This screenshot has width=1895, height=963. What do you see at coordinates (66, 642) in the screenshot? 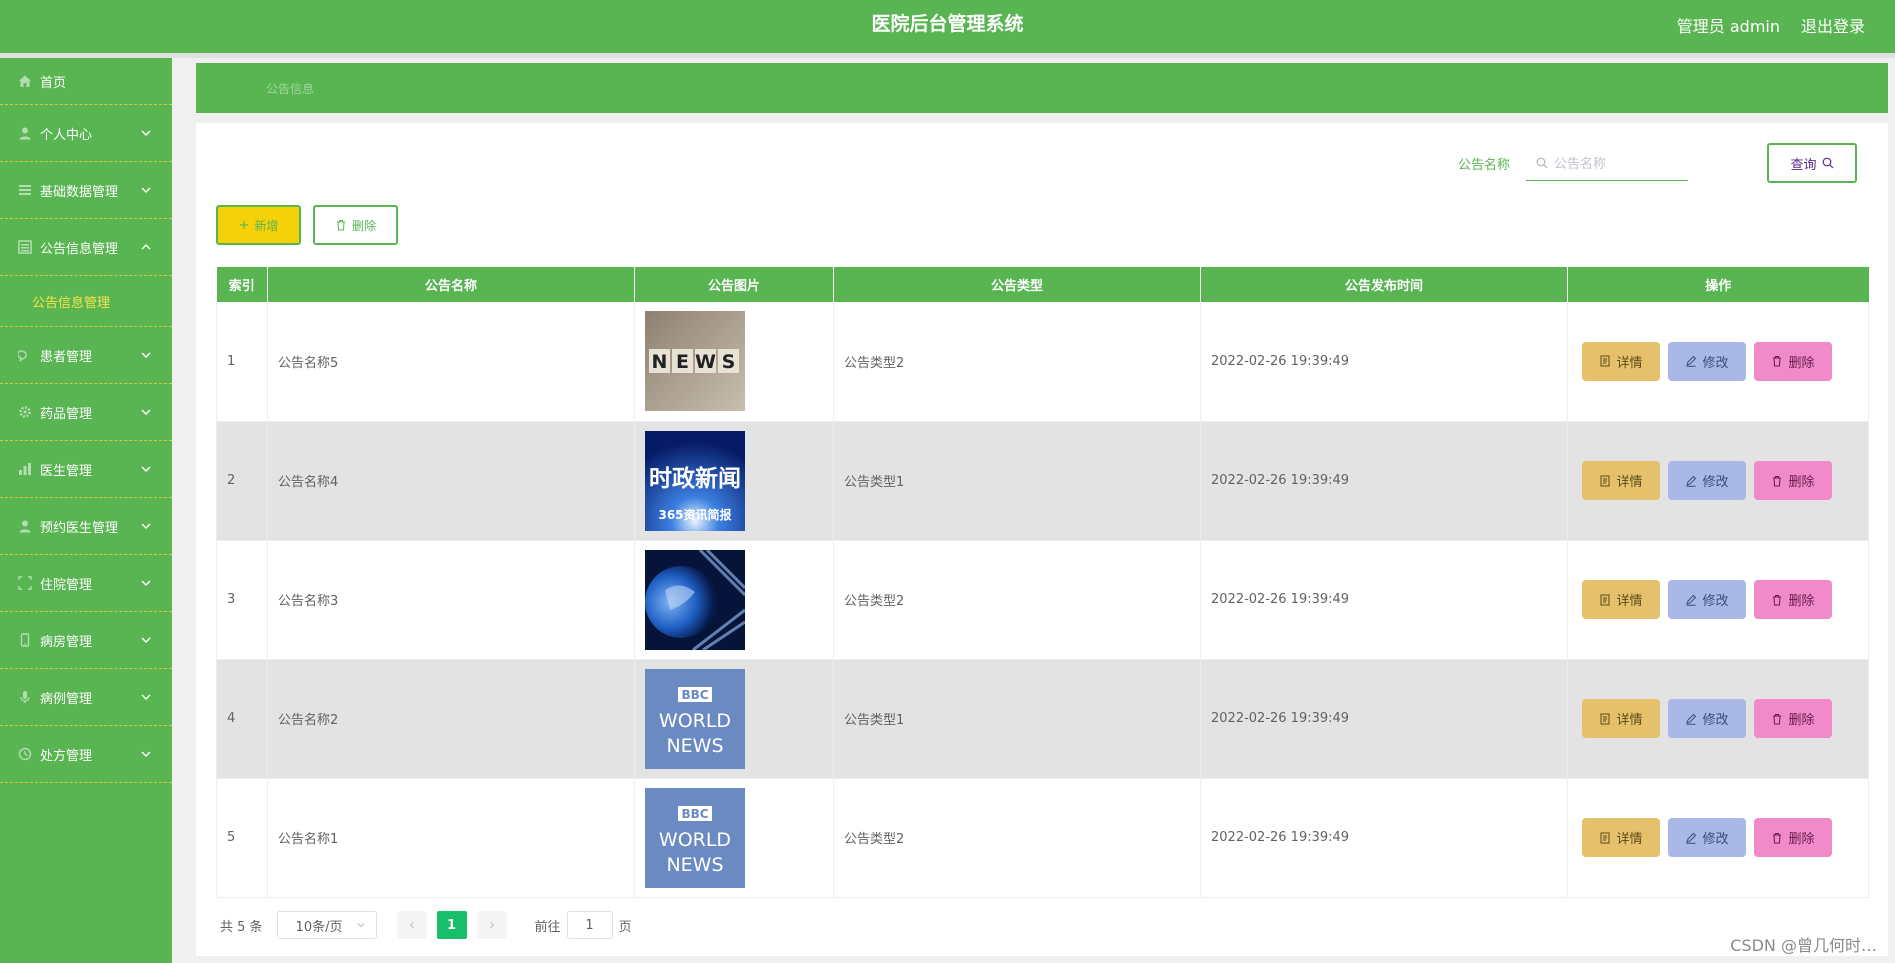
I see `sidebar-item-label: 病房管理` at bounding box center [66, 642].